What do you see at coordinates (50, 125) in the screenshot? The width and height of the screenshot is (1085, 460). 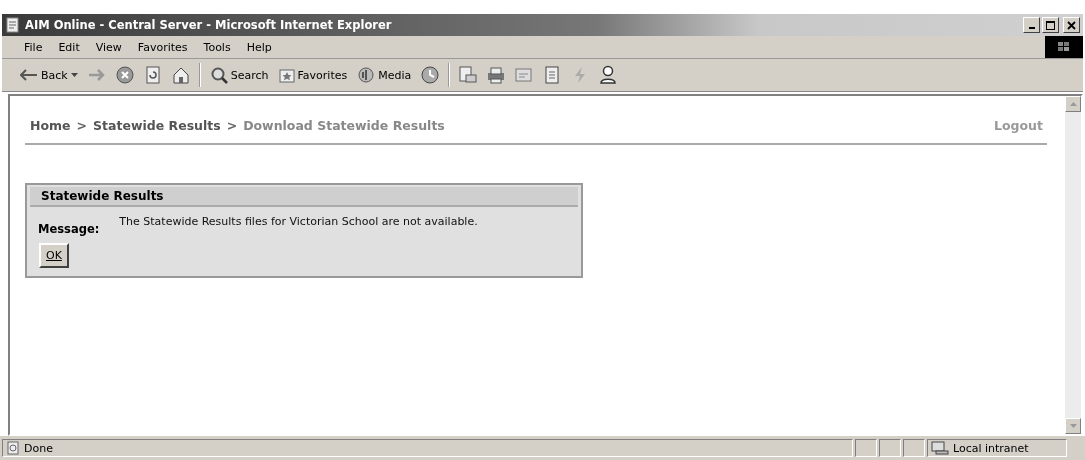 I see `breadcrumb-link: Home` at bounding box center [50, 125].